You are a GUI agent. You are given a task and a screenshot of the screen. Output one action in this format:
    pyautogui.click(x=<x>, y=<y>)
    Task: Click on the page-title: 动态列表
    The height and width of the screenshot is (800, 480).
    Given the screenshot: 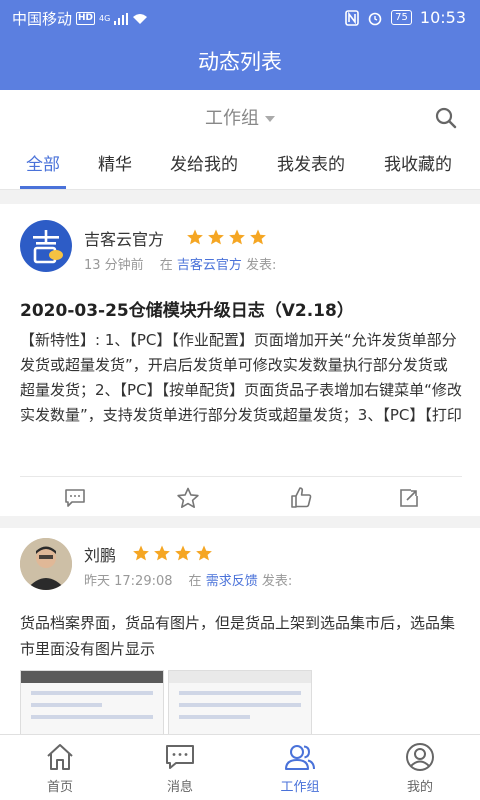 What is the action you would take?
    pyautogui.click(x=240, y=62)
    